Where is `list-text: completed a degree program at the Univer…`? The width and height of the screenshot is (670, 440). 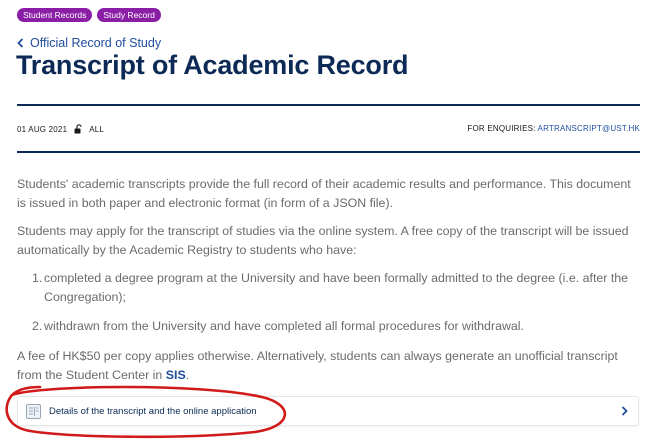
list-text: completed a degree program at the Univer… is located at coordinates (336, 287).